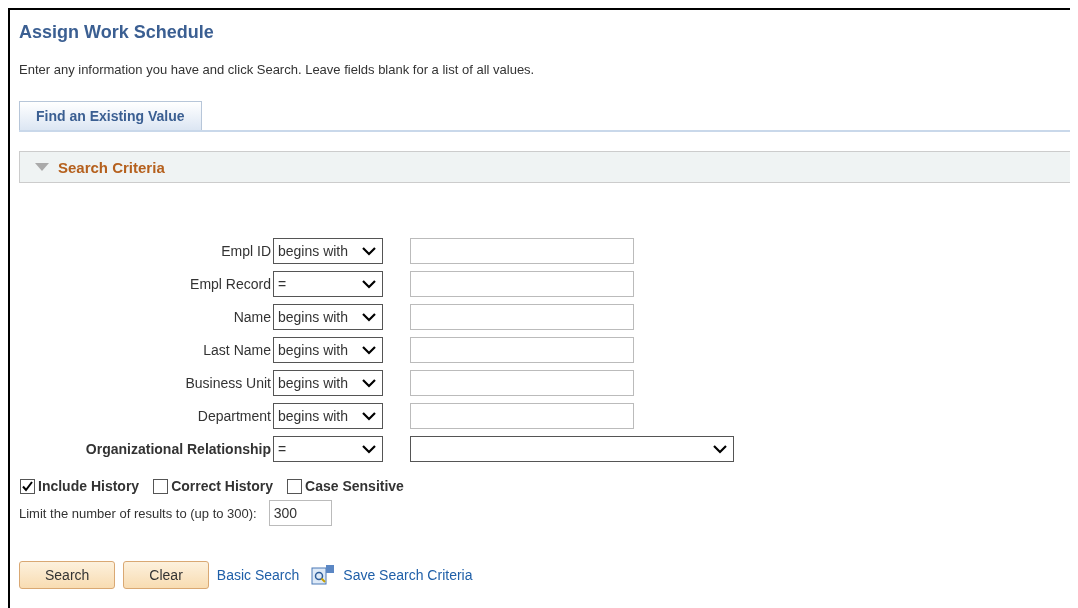 This screenshot has width=1078, height=608. Describe the element at coordinates (166, 575) in the screenshot. I see `clear-button: Clear` at that location.